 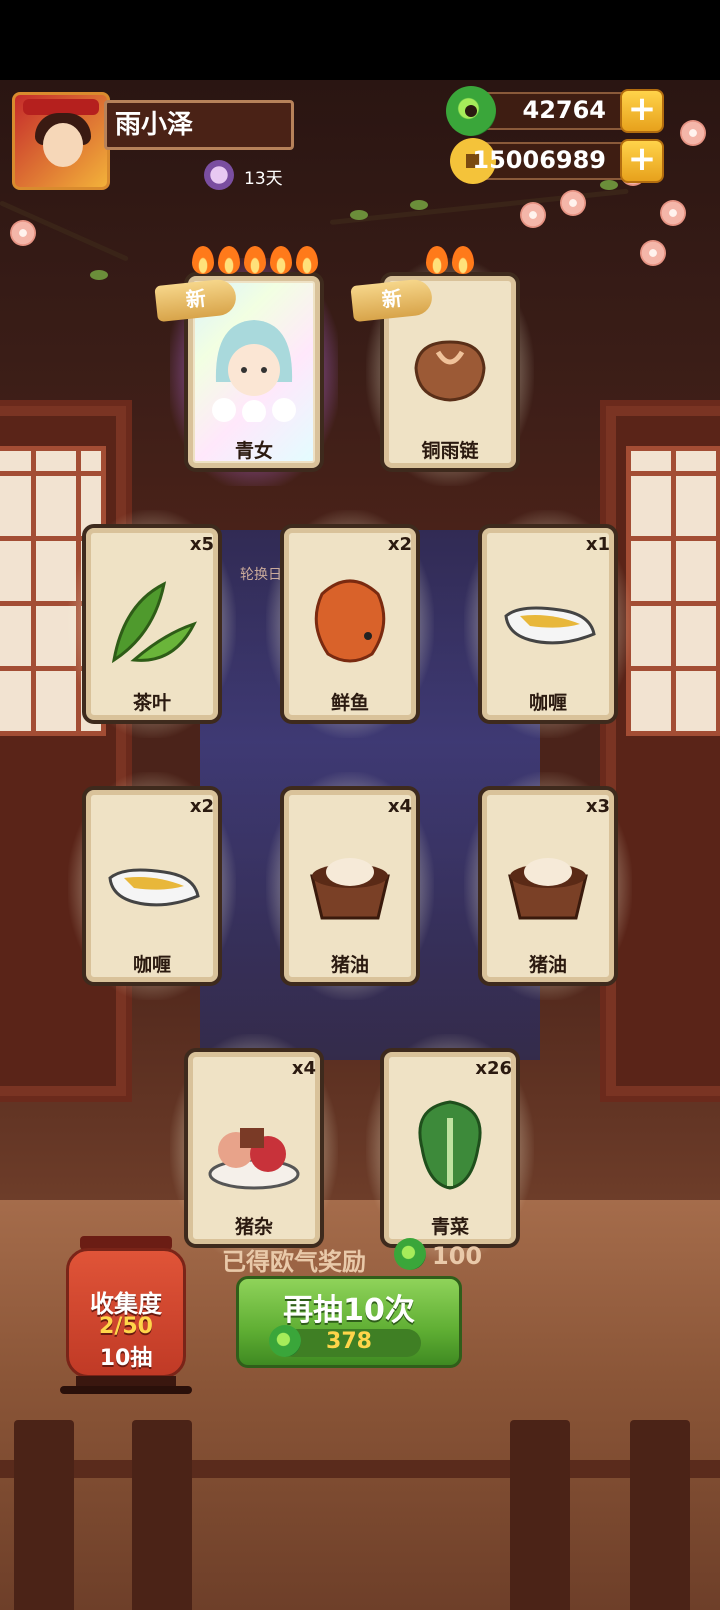 I want to click on card-count: x5, so click(x=201, y=544).